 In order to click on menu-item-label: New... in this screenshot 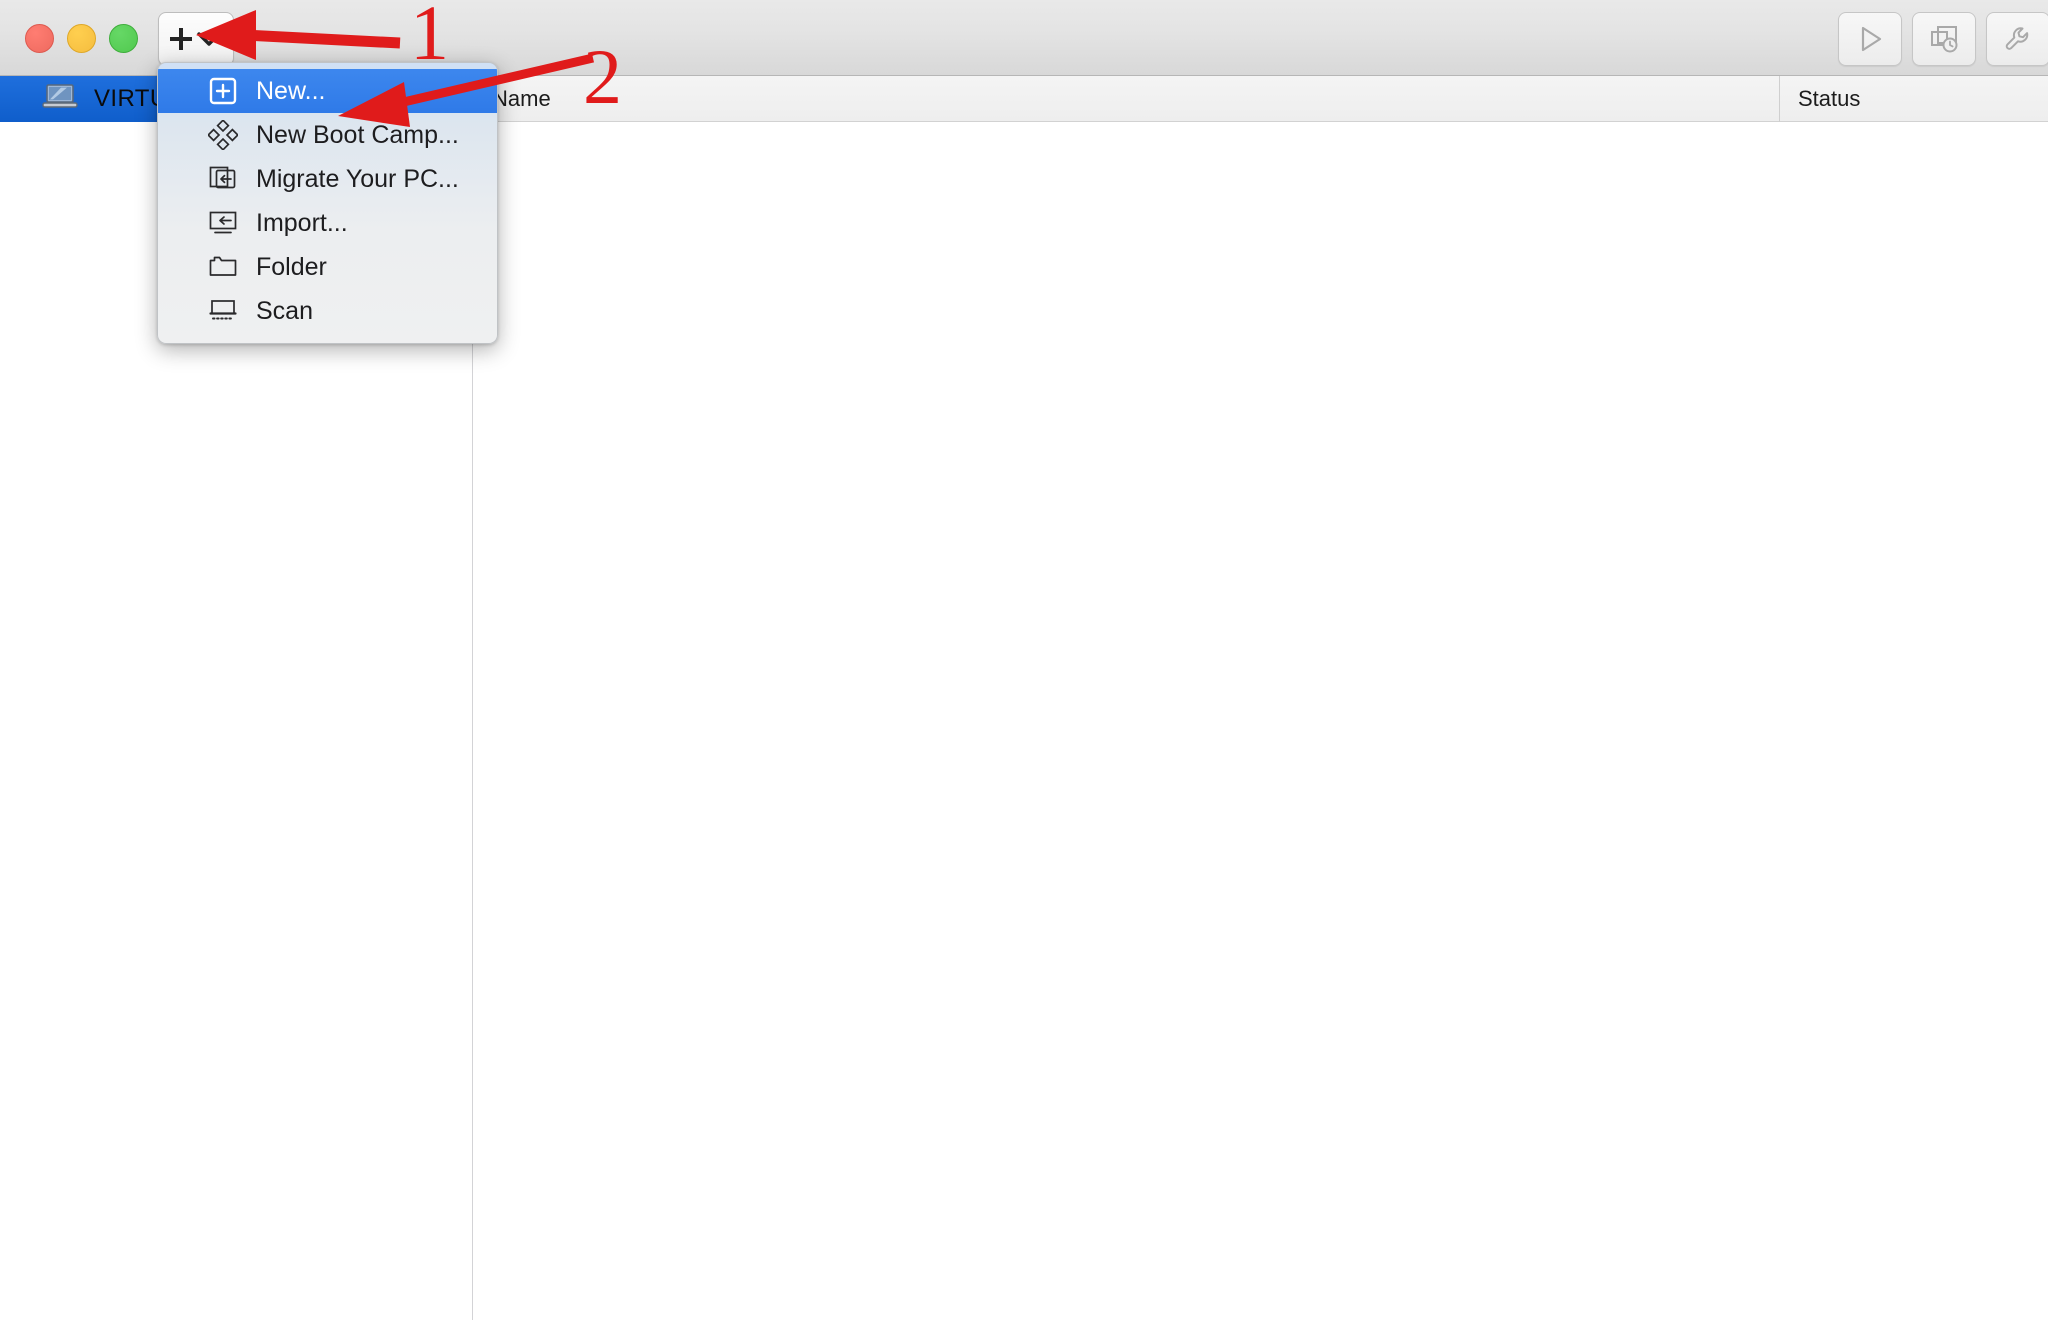, I will do `click(291, 90)`.